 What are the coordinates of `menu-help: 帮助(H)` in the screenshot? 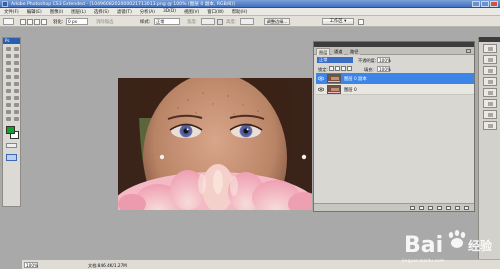 It's located at (240, 12).